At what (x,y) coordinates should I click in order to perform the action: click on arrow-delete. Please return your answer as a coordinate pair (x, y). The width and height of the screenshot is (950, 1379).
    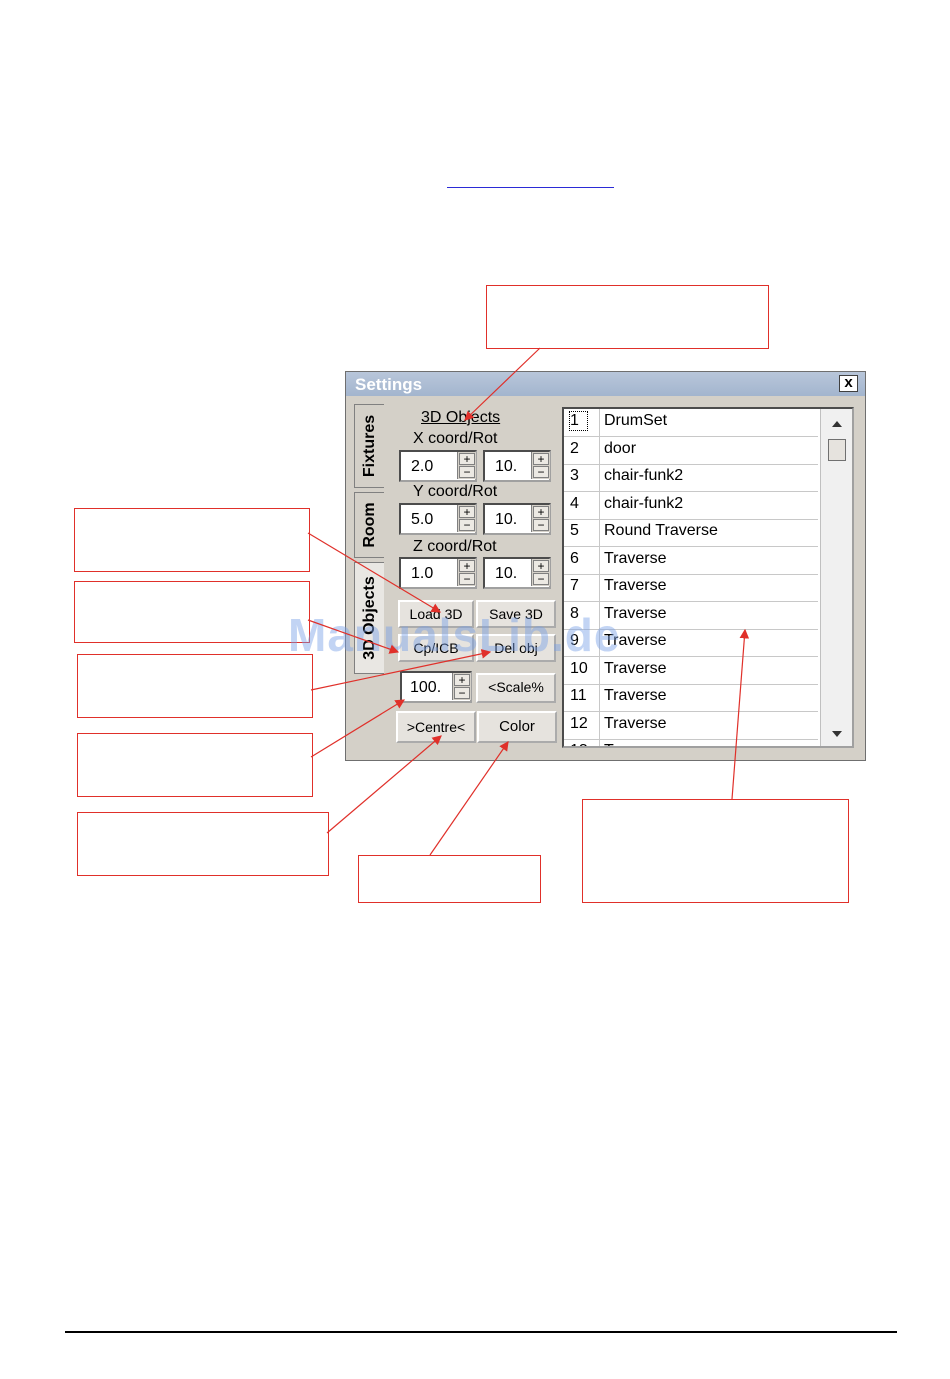
    Looking at the image, I should click on (401, 670).